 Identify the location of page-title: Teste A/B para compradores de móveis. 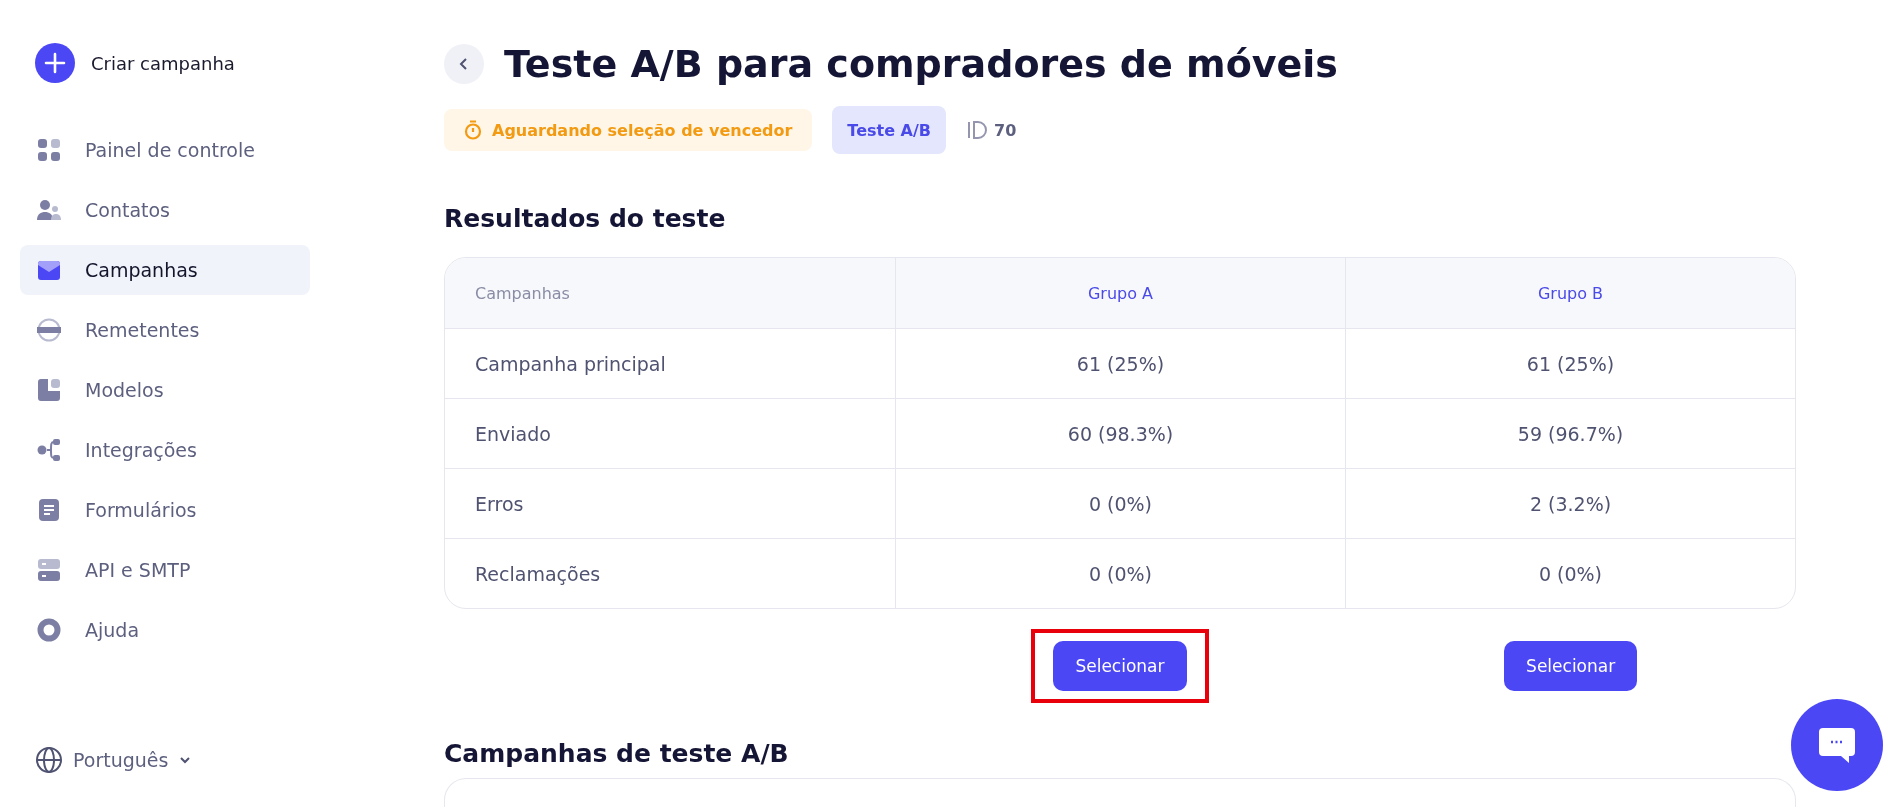
(921, 64).